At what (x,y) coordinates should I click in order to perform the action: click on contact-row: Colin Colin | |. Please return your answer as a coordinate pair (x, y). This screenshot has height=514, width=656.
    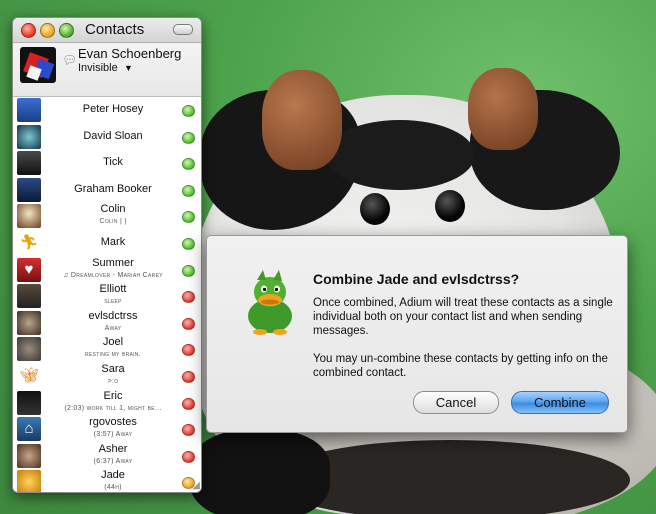
    Looking at the image, I should click on (107, 216).